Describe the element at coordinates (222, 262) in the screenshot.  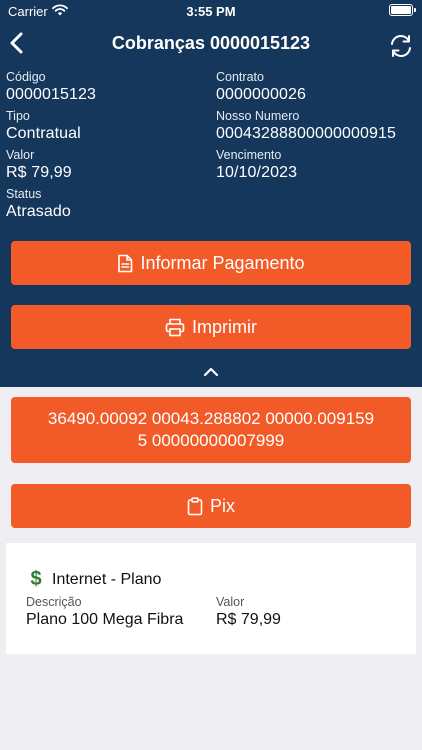
I see `informar-pagamento-label: Informar Pagamento` at that location.